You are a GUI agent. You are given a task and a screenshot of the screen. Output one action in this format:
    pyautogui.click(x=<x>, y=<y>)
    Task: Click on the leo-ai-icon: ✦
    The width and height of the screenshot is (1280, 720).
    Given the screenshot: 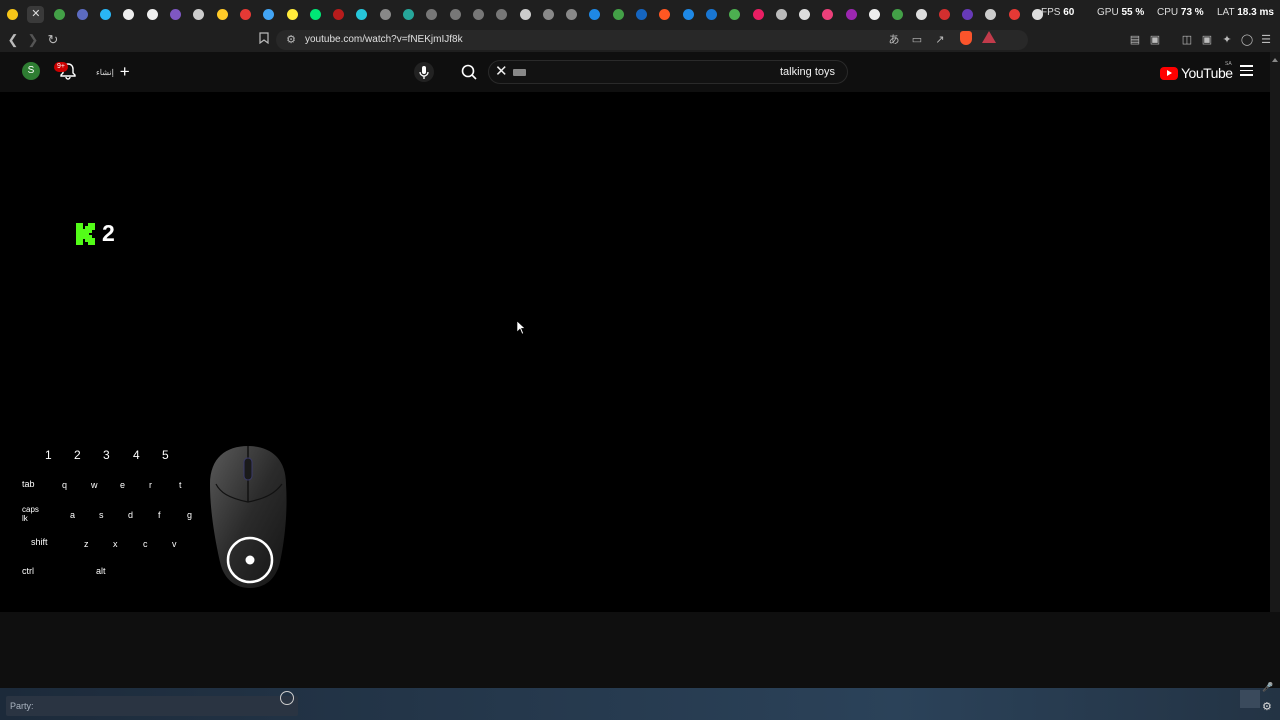 What is the action you would take?
    pyautogui.click(x=1227, y=40)
    